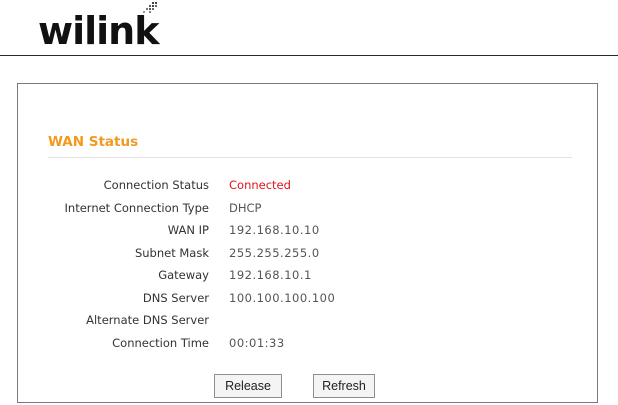 Image resolution: width=618 pixels, height=405 pixels. What do you see at coordinates (274, 230) in the screenshot?
I see `wan-ip-value: 192.168.10.10` at bounding box center [274, 230].